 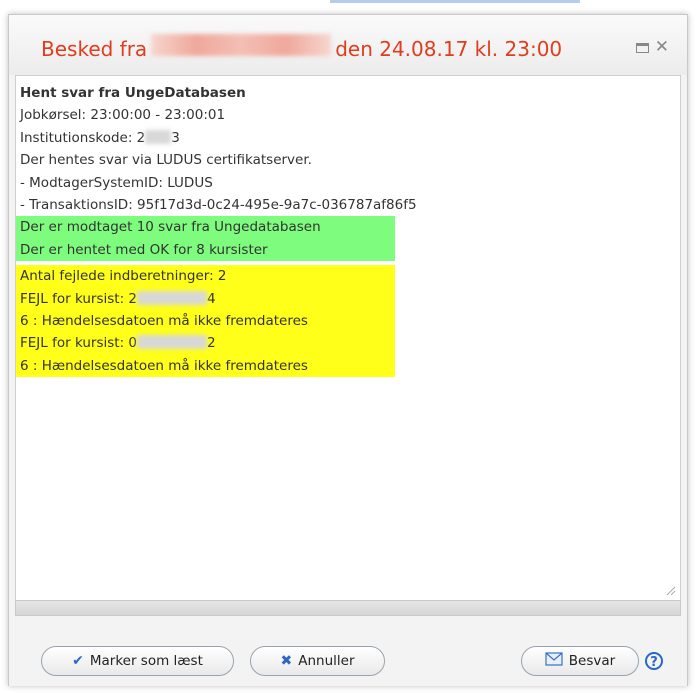 What do you see at coordinates (348, 608) in the screenshot?
I see `scroll-separator` at bounding box center [348, 608].